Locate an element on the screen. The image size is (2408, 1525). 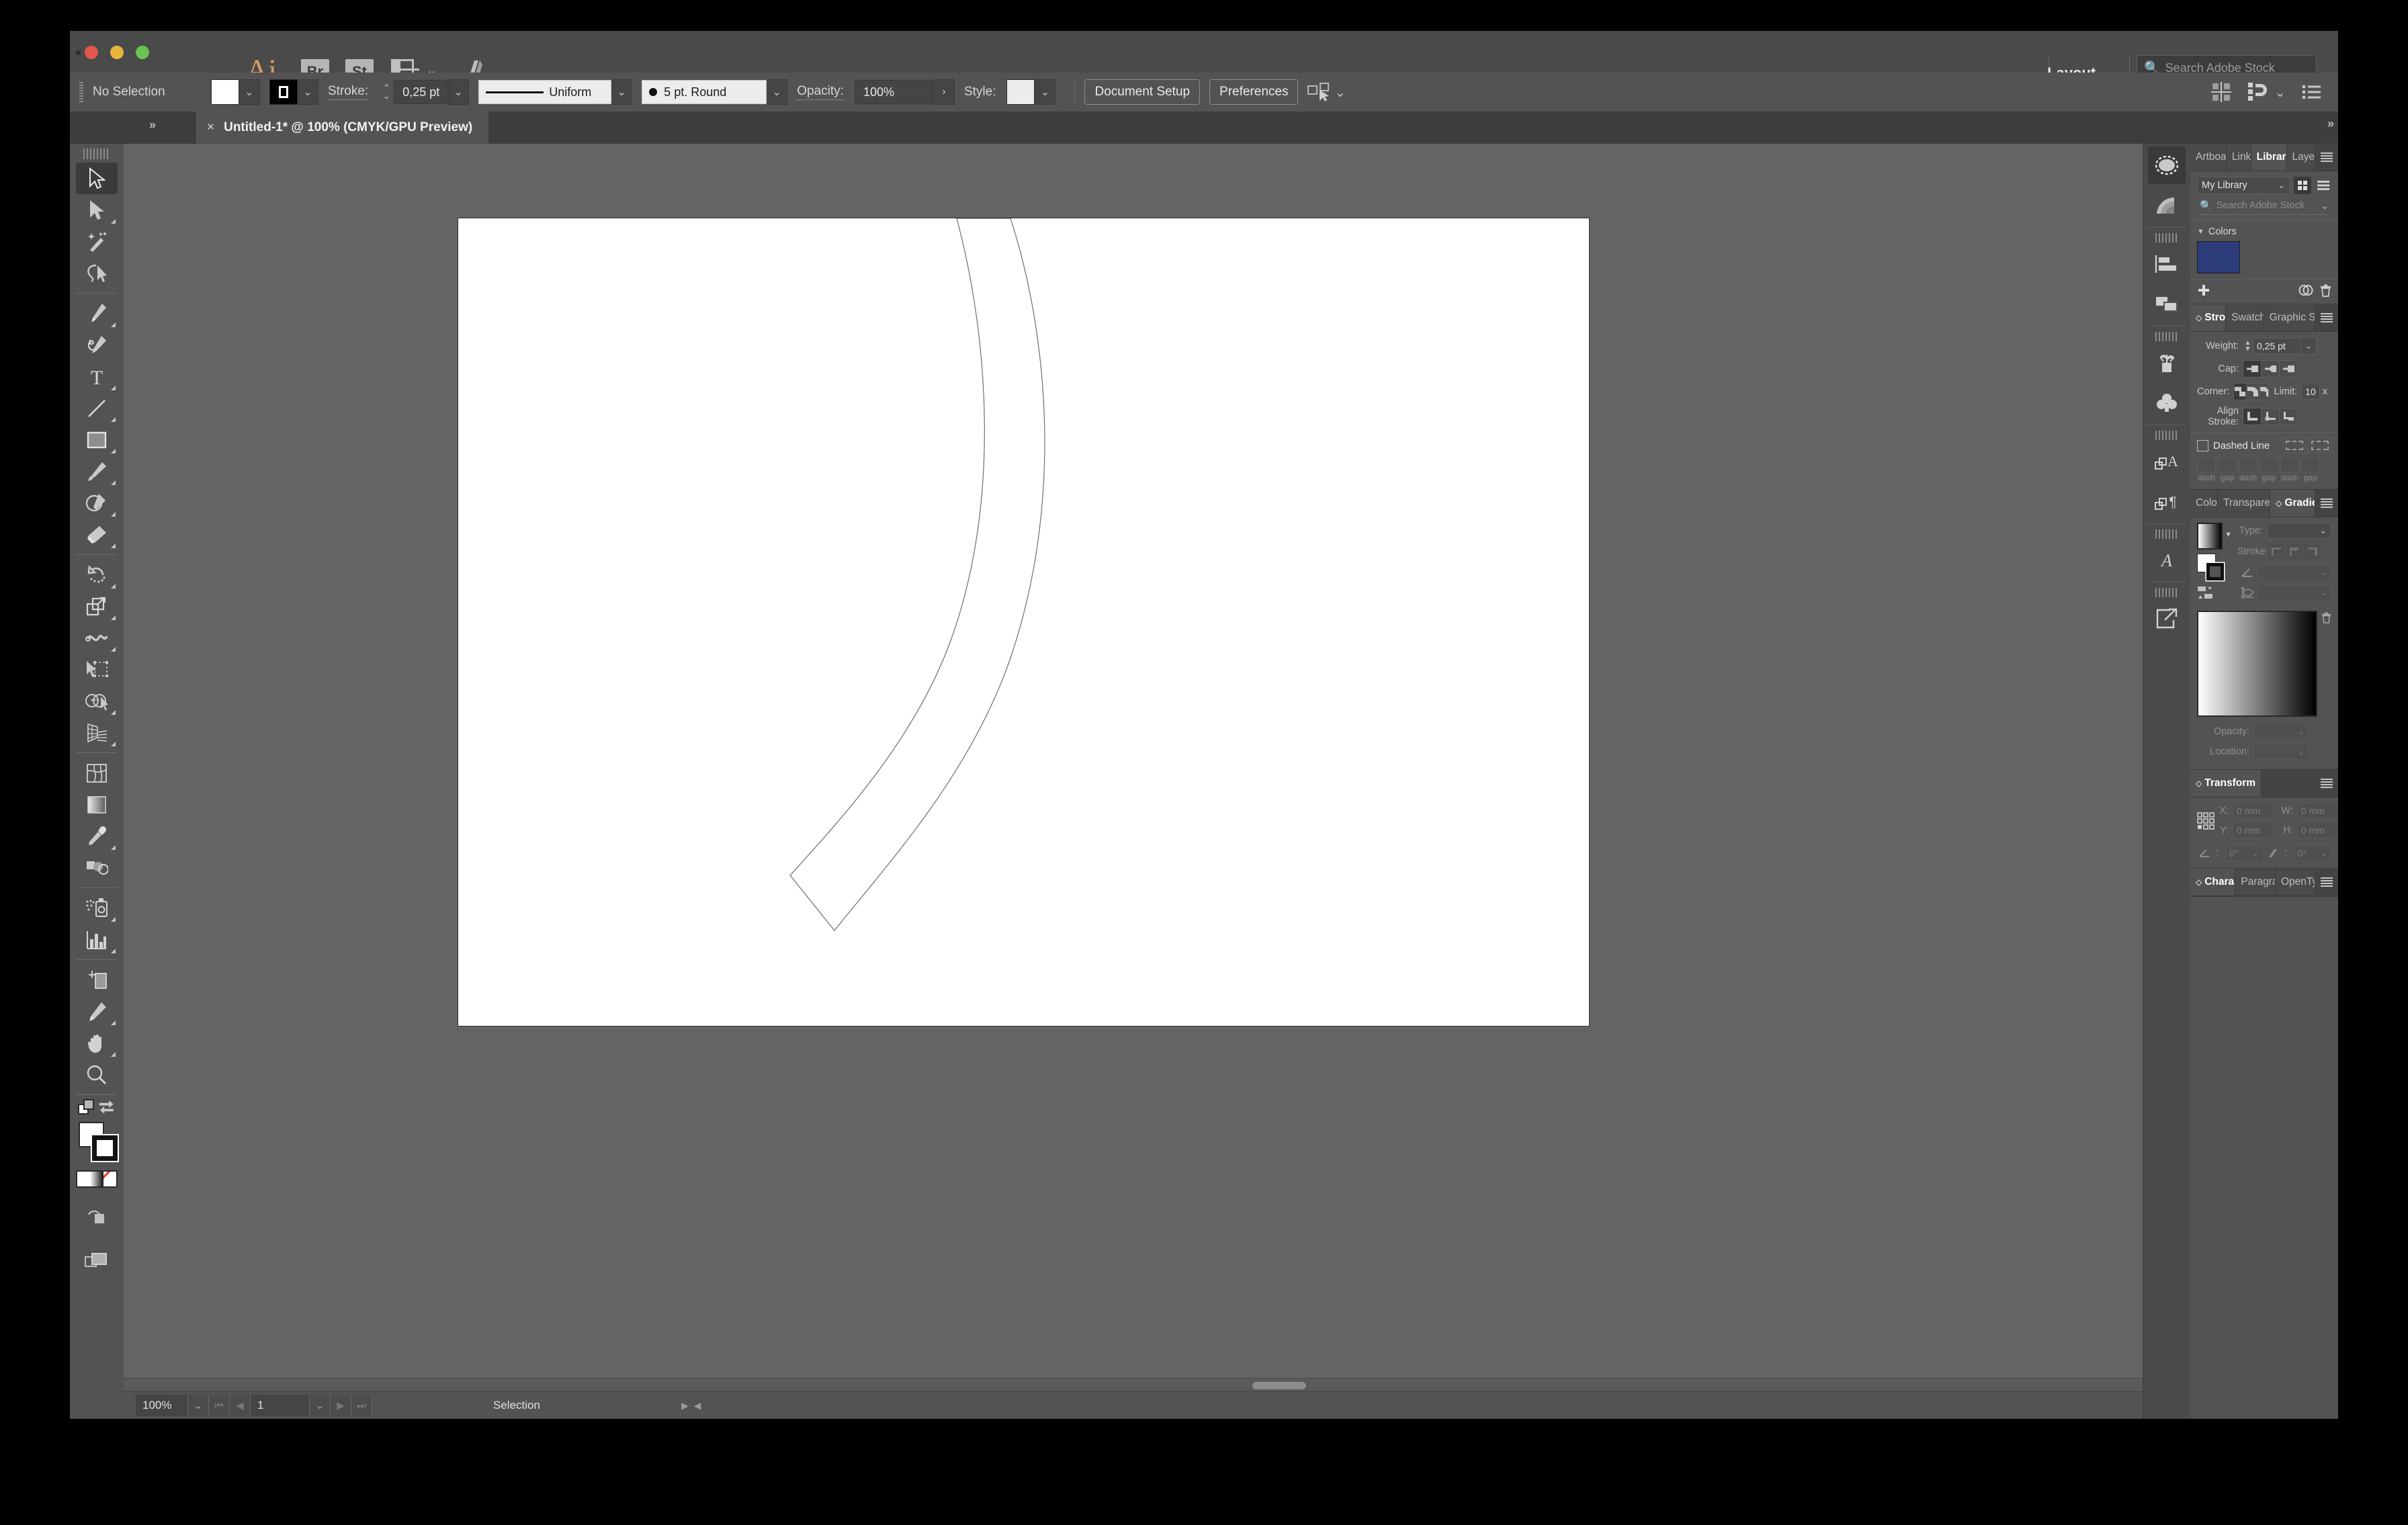
dash-adjust-corners-icon is located at coordinates (2319, 445).